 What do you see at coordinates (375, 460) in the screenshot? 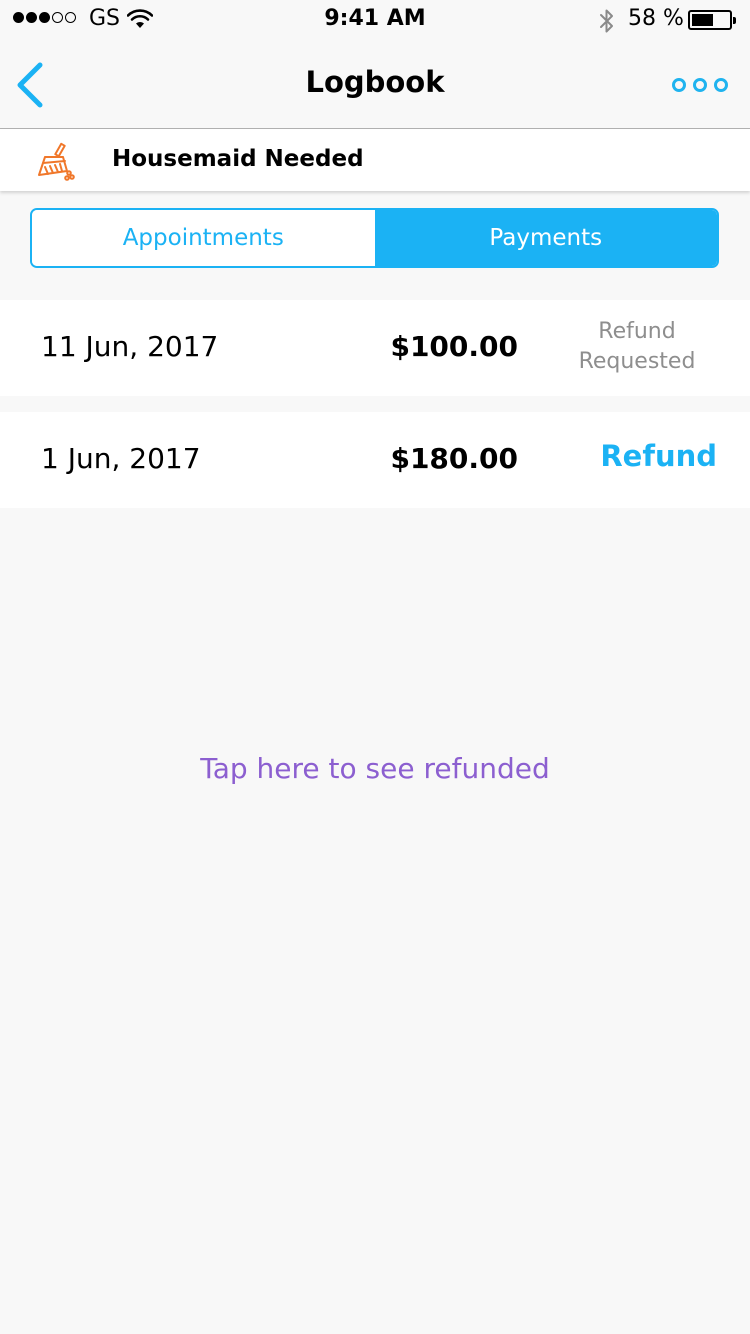
I see `payment-row: 1 Jun, 2017 $180.00 Refund` at bounding box center [375, 460].